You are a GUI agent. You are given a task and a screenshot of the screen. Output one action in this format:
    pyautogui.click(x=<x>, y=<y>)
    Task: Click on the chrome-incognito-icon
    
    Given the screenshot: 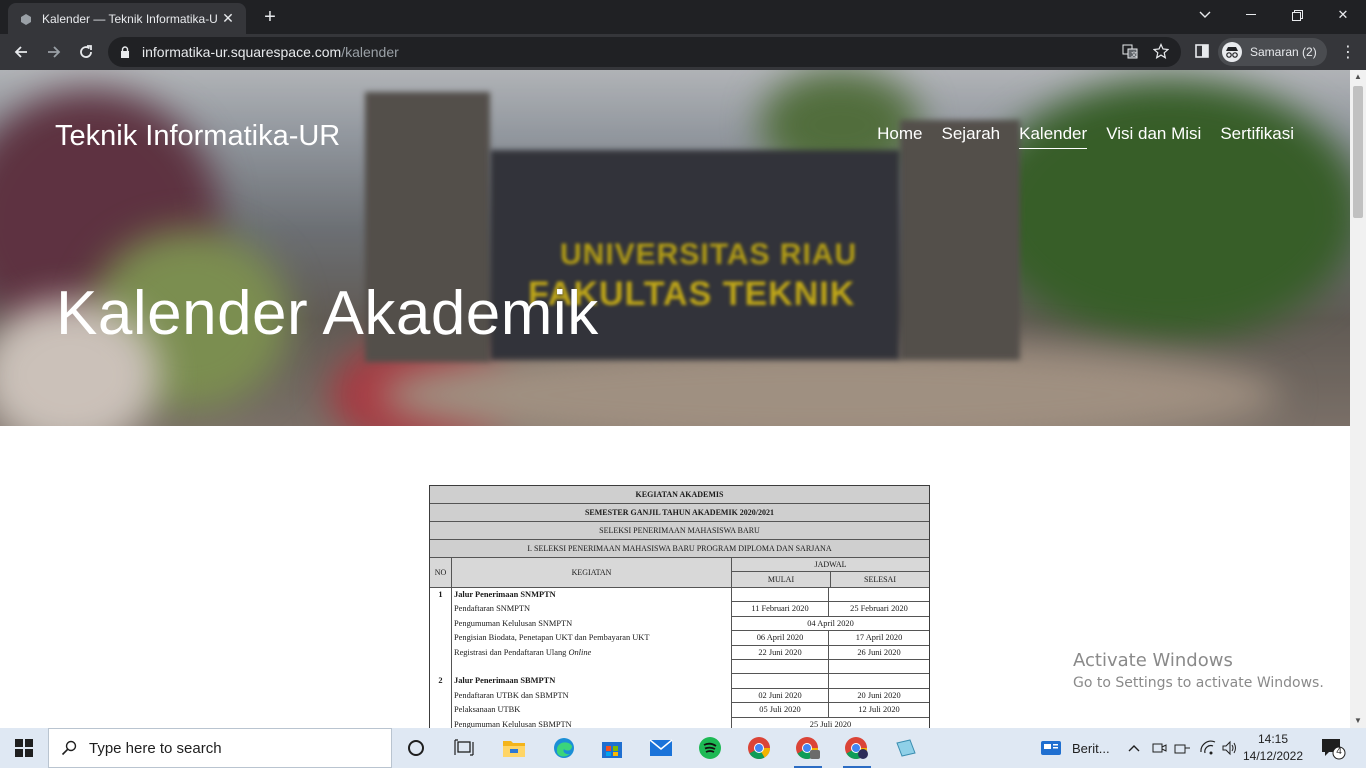 What is the action you would take?
    pyautogui.click(x=857, y=748)
    